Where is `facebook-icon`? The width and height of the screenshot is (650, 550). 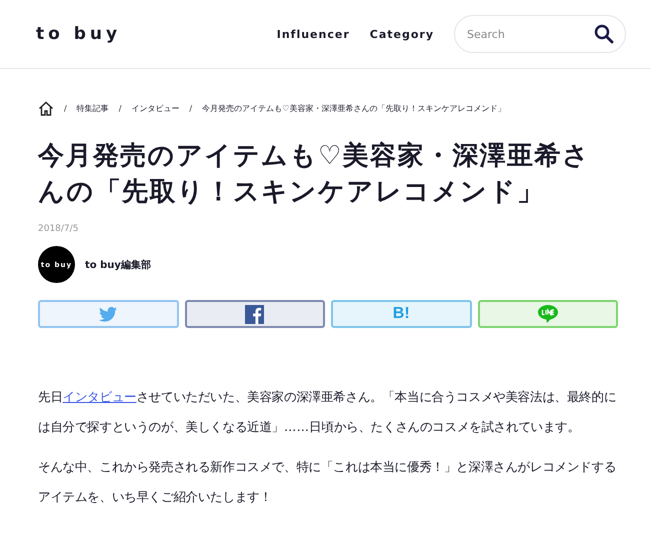 facebook-icon is located at coordinates (254, 314).